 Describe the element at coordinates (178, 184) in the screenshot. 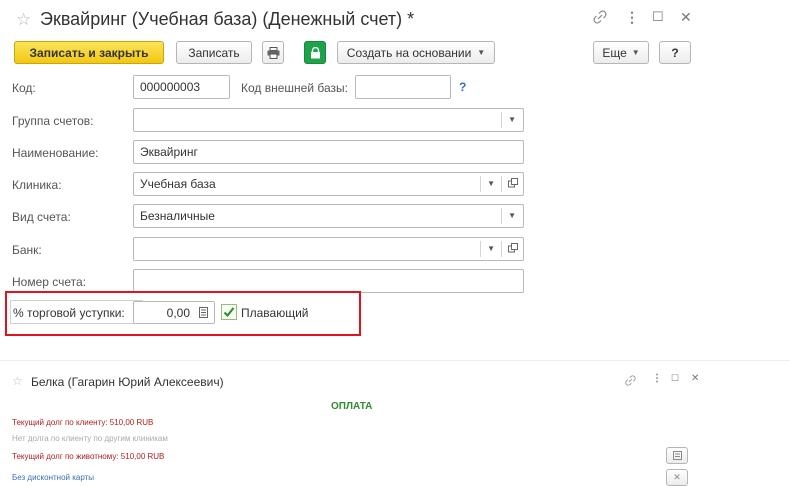

I see `clinic-value: Учебная база` at that location.